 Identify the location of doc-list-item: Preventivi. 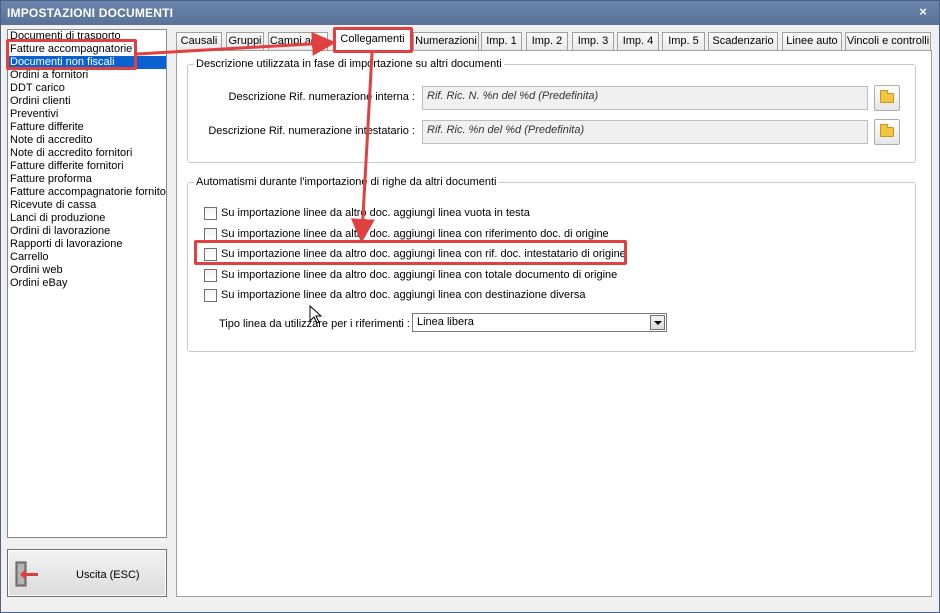
(87, 114).